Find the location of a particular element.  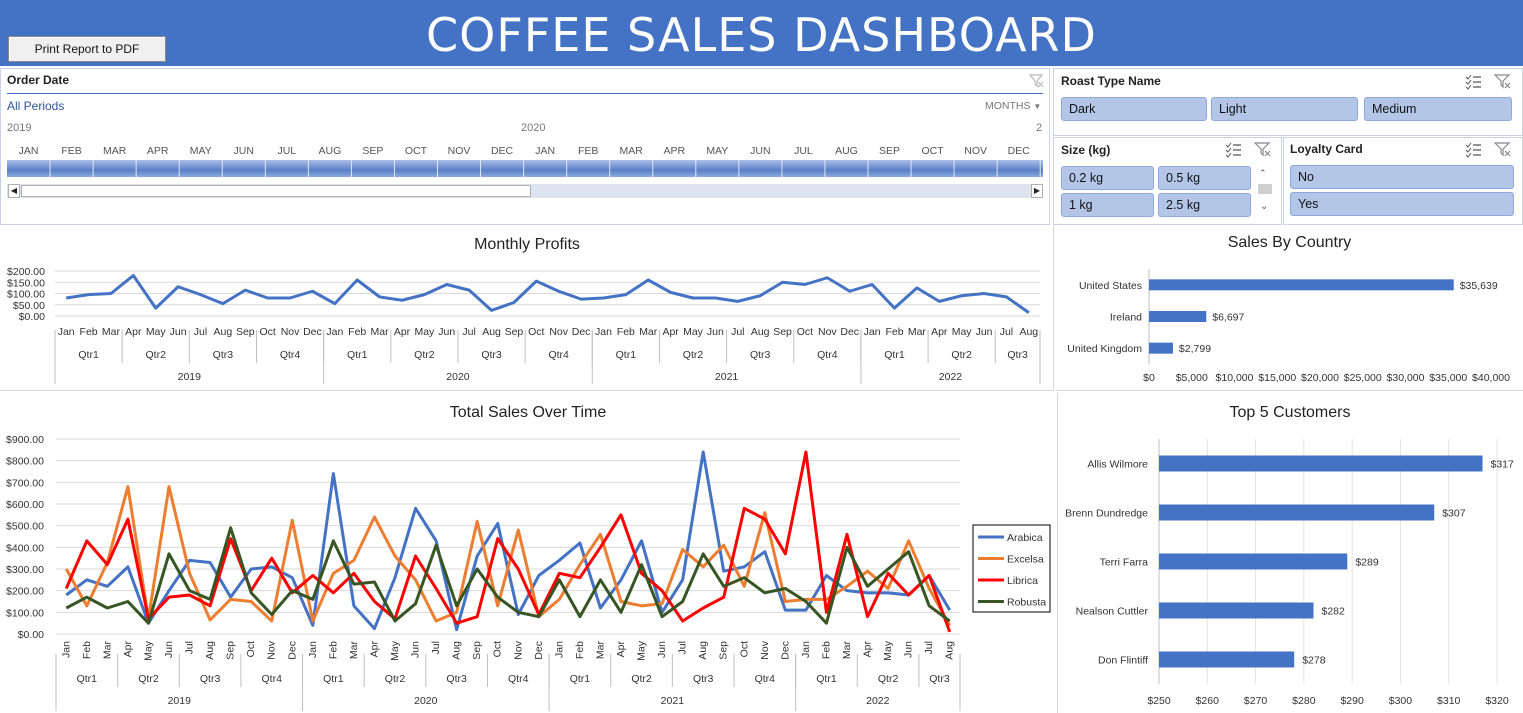

y-tick-label: $800.00 is located at coordinates (25, 462).